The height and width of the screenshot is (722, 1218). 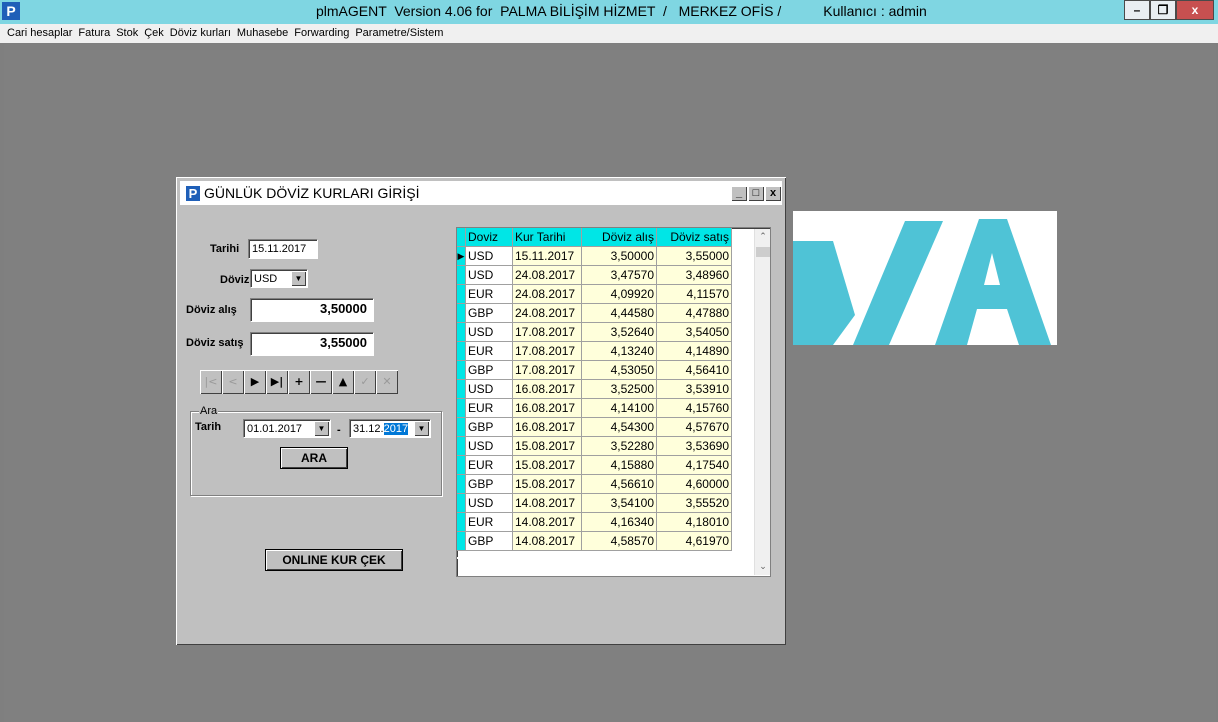 I want to click on cell-doviz-alis: 3,54100, so click(x=619, y=503).